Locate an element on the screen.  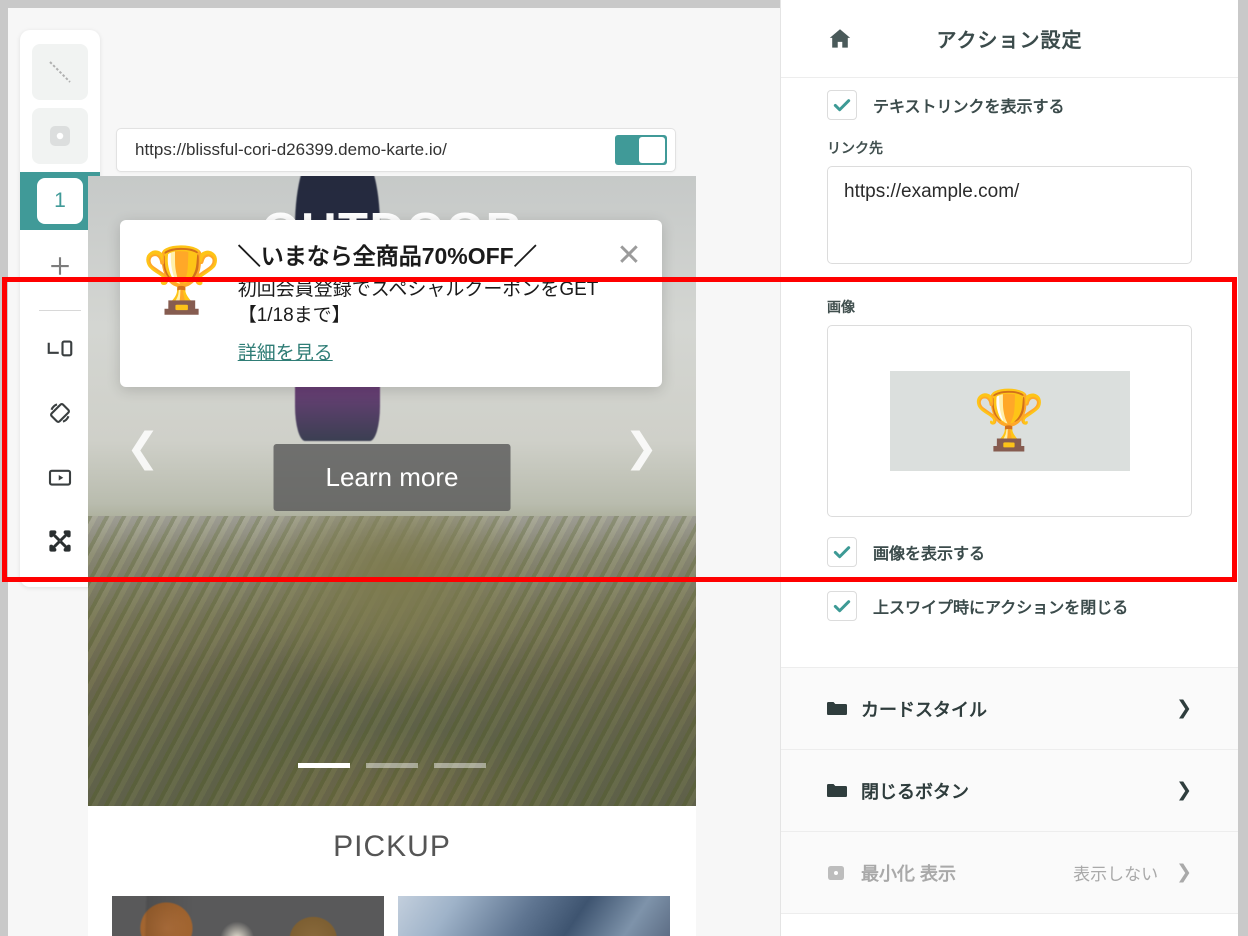
image-preview-dropzone: 🏆 is located at coordinates (1009, 421).